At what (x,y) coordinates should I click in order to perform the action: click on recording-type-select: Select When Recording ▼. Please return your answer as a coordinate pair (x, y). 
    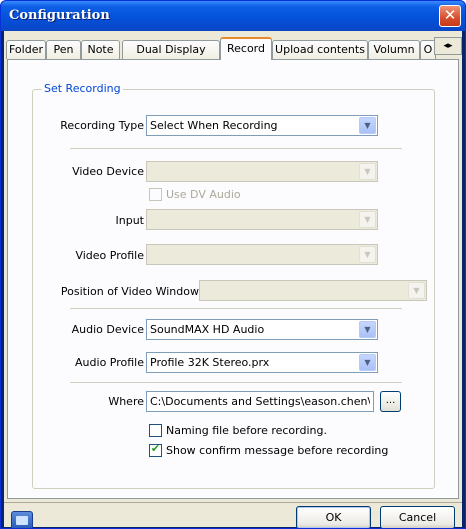
    Looking at the image, I should click on (262, 125).